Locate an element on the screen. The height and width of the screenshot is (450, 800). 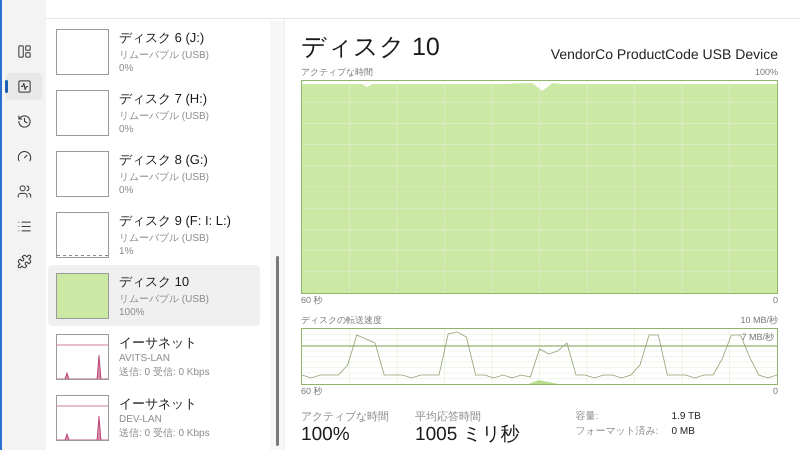
device-model: VendorCo ProductCode USB Device is located at coordinates (664, 54).